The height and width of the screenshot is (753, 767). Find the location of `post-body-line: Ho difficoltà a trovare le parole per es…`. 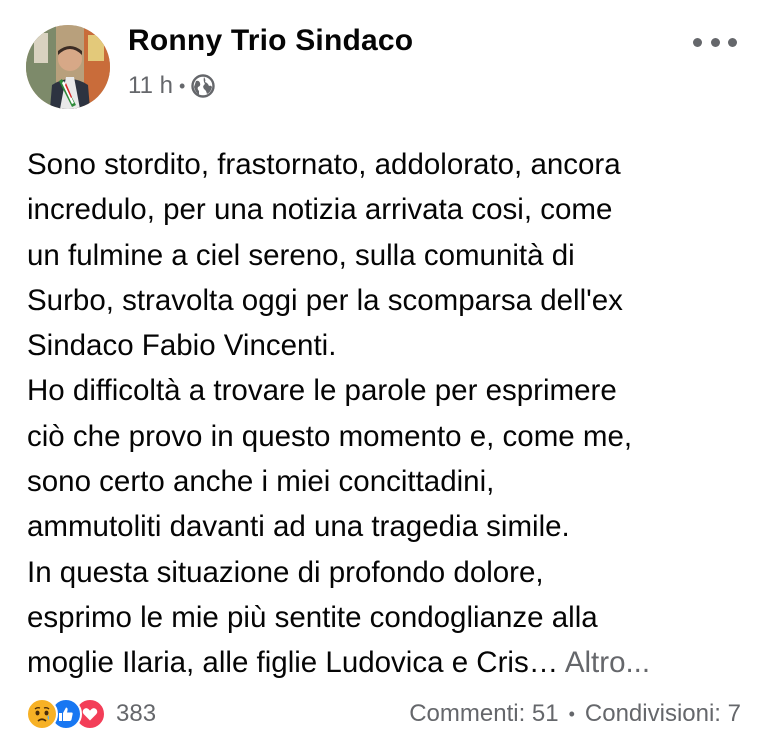

post-body-line: Ho difficoltà a trovare le parole per es… is located at coordinates (322, 391).